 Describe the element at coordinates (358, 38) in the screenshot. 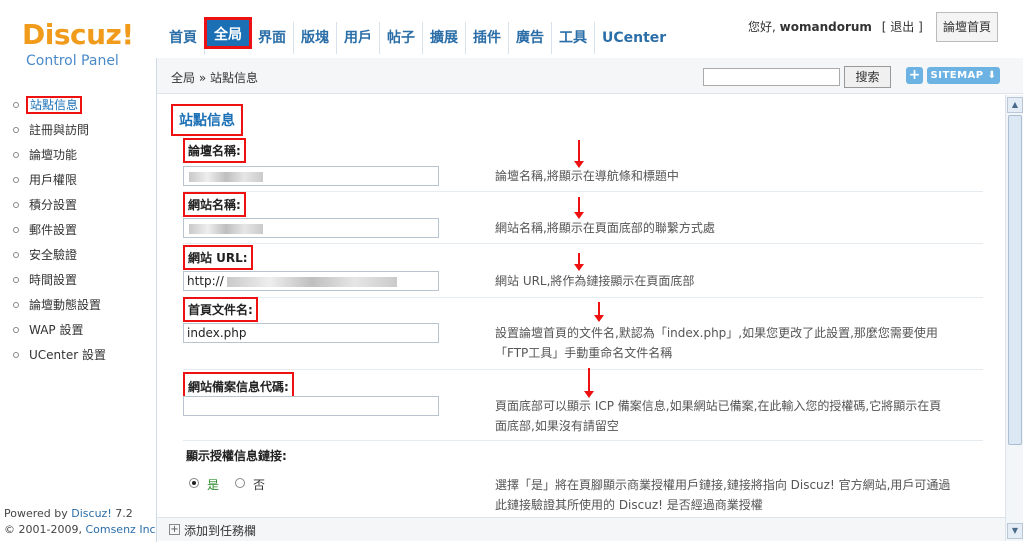

I see `nav-users: 用戶` at that location.